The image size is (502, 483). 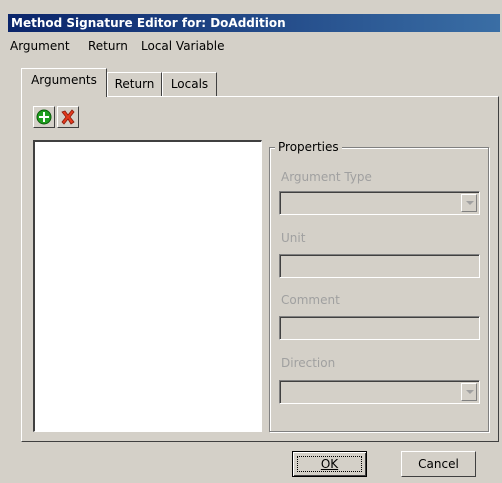 I want to click on add-argument-button, so click(x=44, y=117).